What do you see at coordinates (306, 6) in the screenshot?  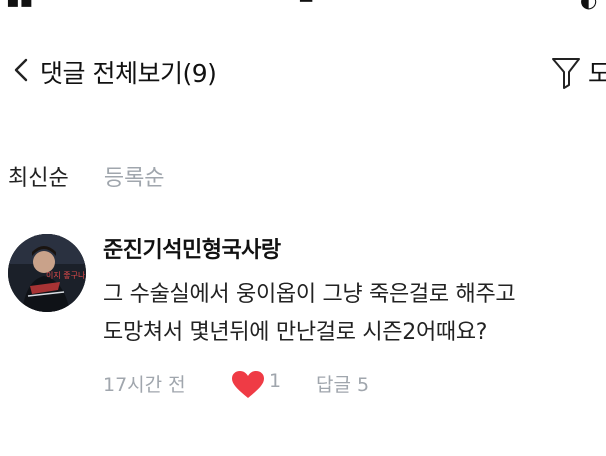 I see `status-time: ━` at bounding box center [306, 6].